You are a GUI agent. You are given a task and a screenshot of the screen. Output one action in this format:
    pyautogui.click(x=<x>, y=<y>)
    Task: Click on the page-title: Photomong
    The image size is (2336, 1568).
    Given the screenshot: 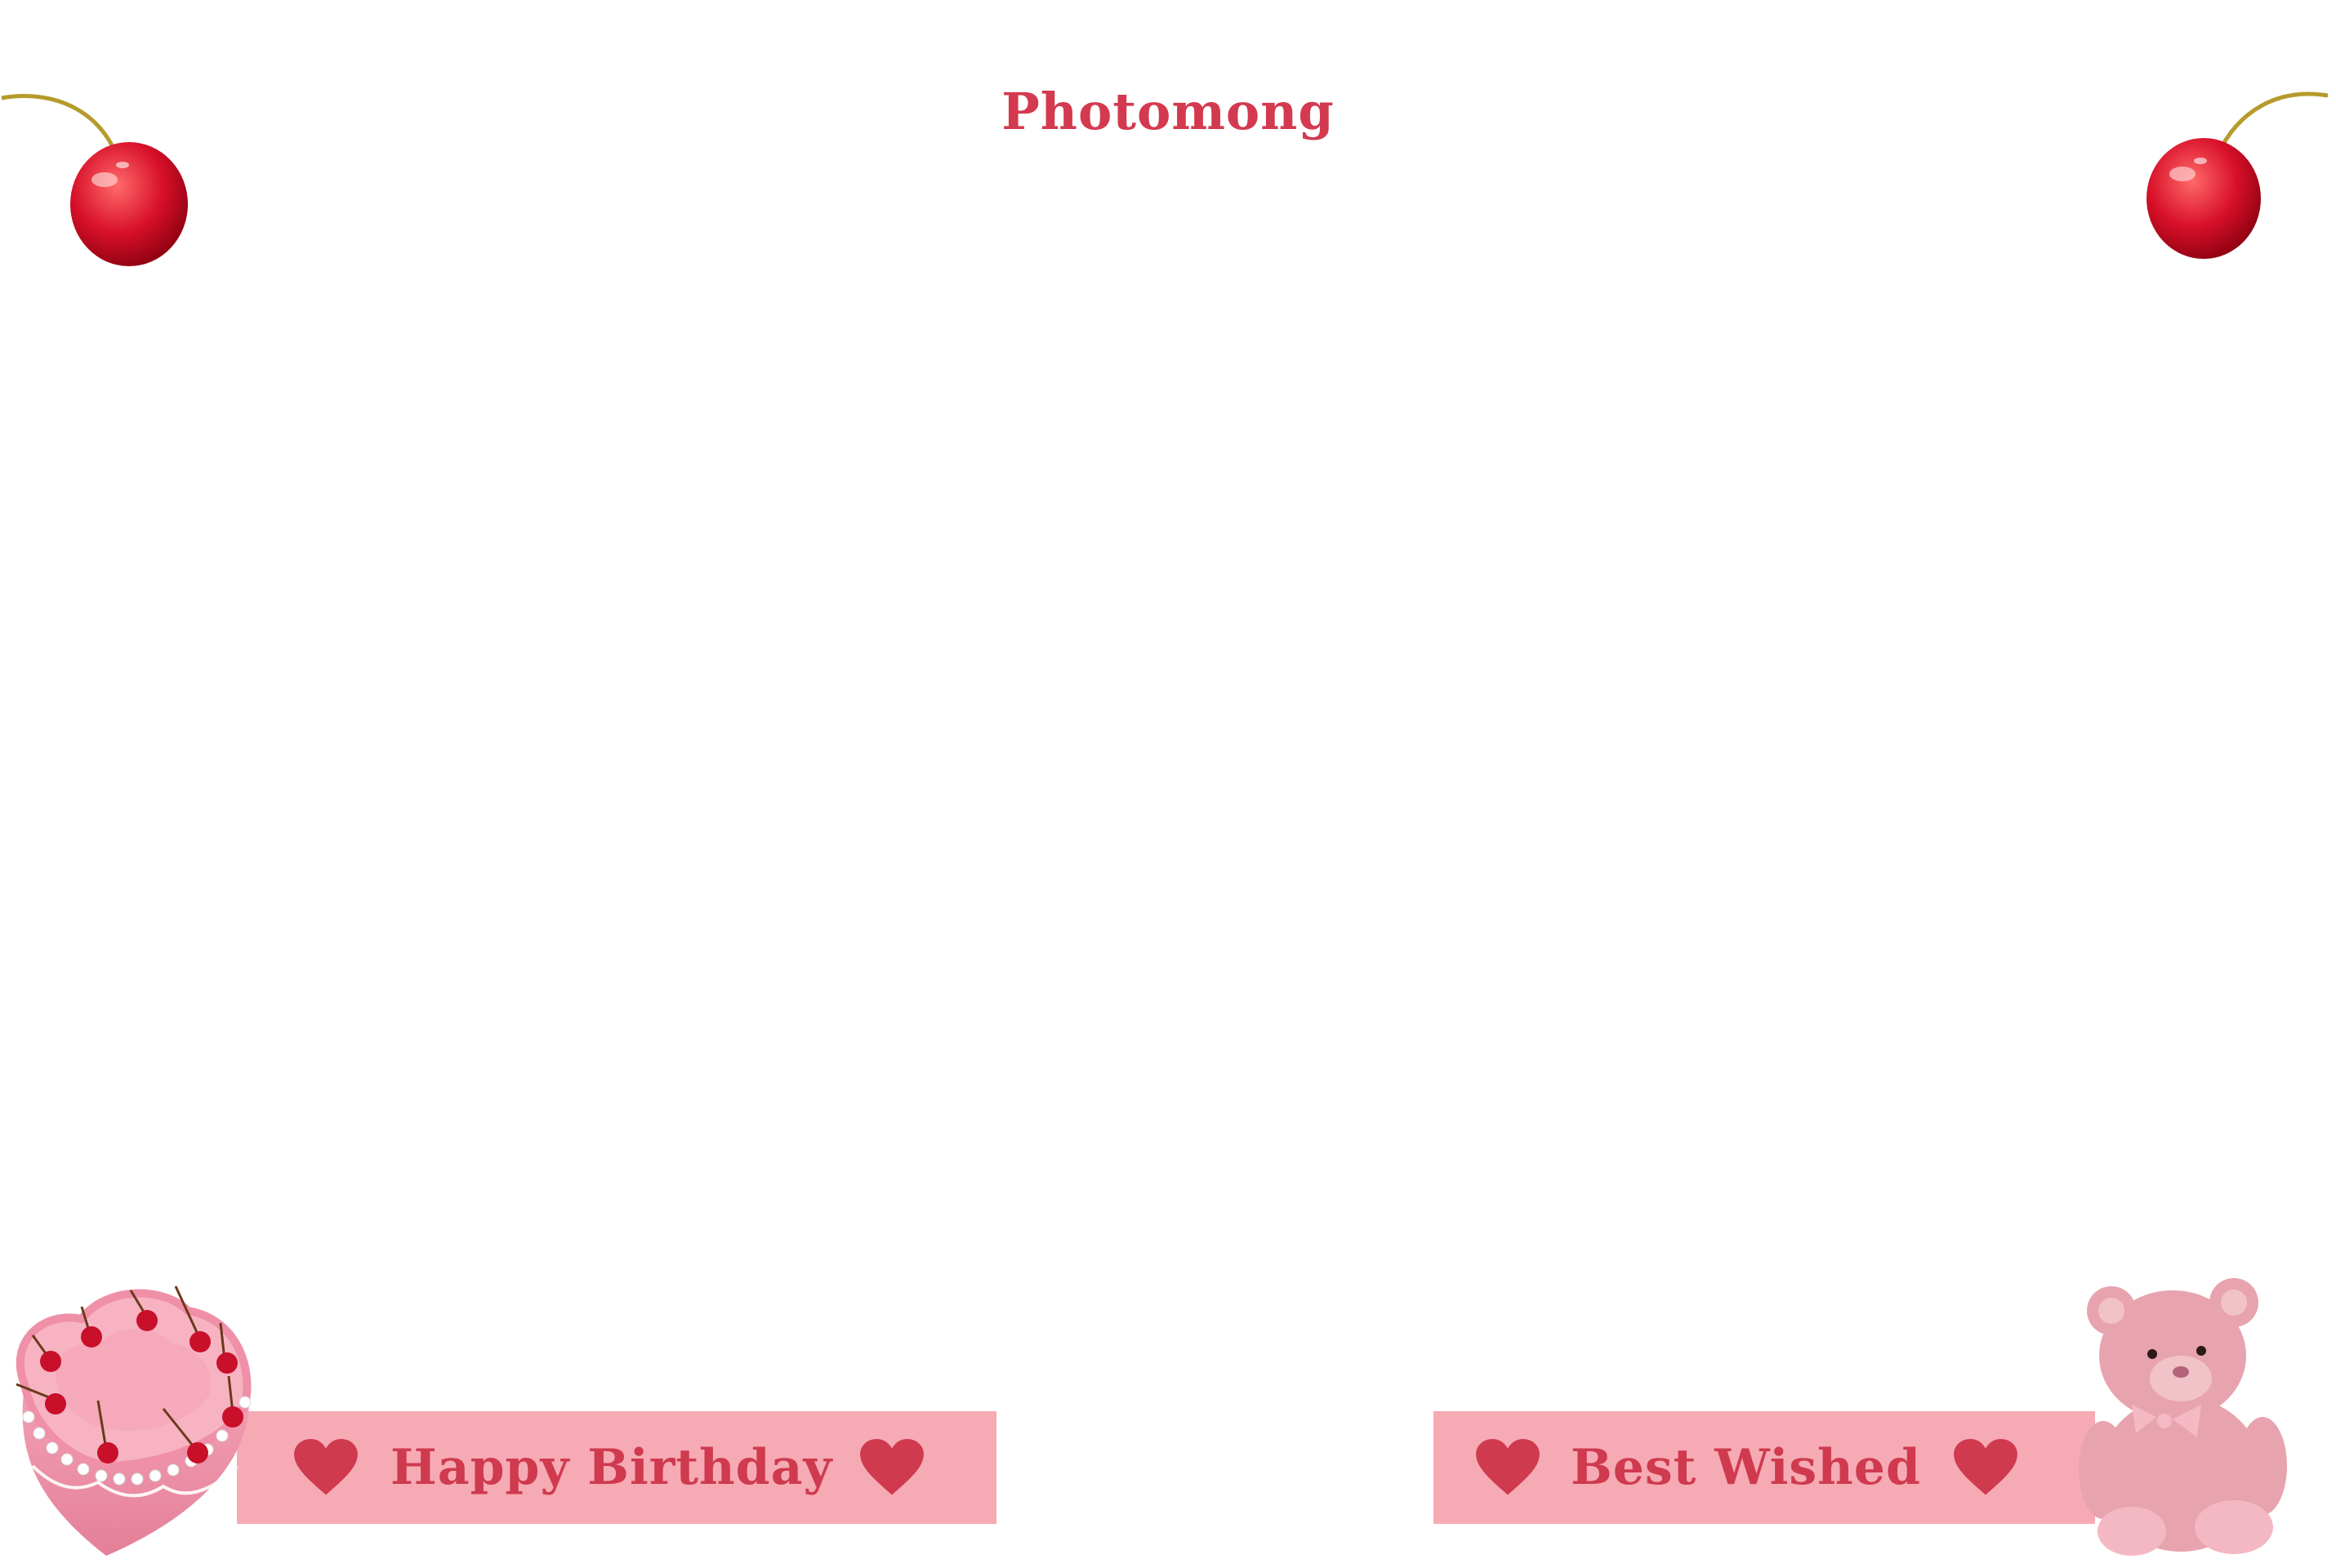 What is the action you would take?
    pyautogui.click(x=1168, y=111)
    